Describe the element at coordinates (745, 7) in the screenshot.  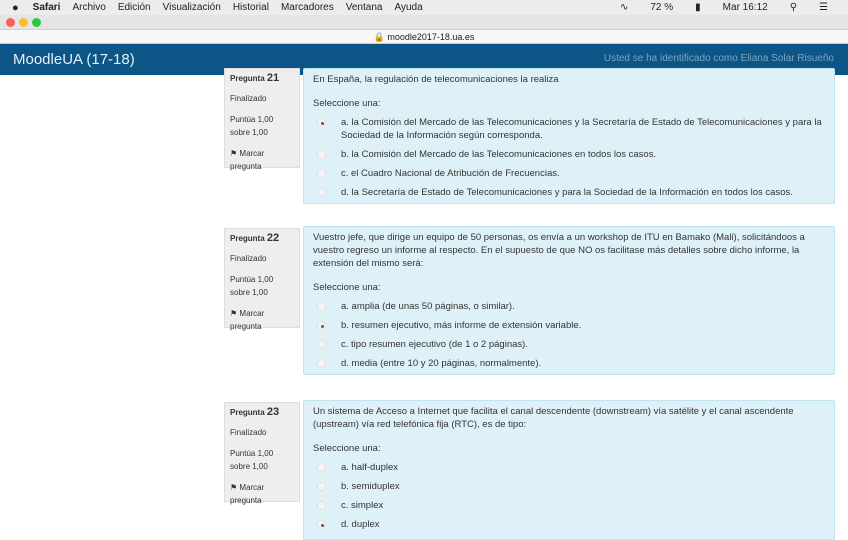
I see `clock: Mar 16:12` at that location.